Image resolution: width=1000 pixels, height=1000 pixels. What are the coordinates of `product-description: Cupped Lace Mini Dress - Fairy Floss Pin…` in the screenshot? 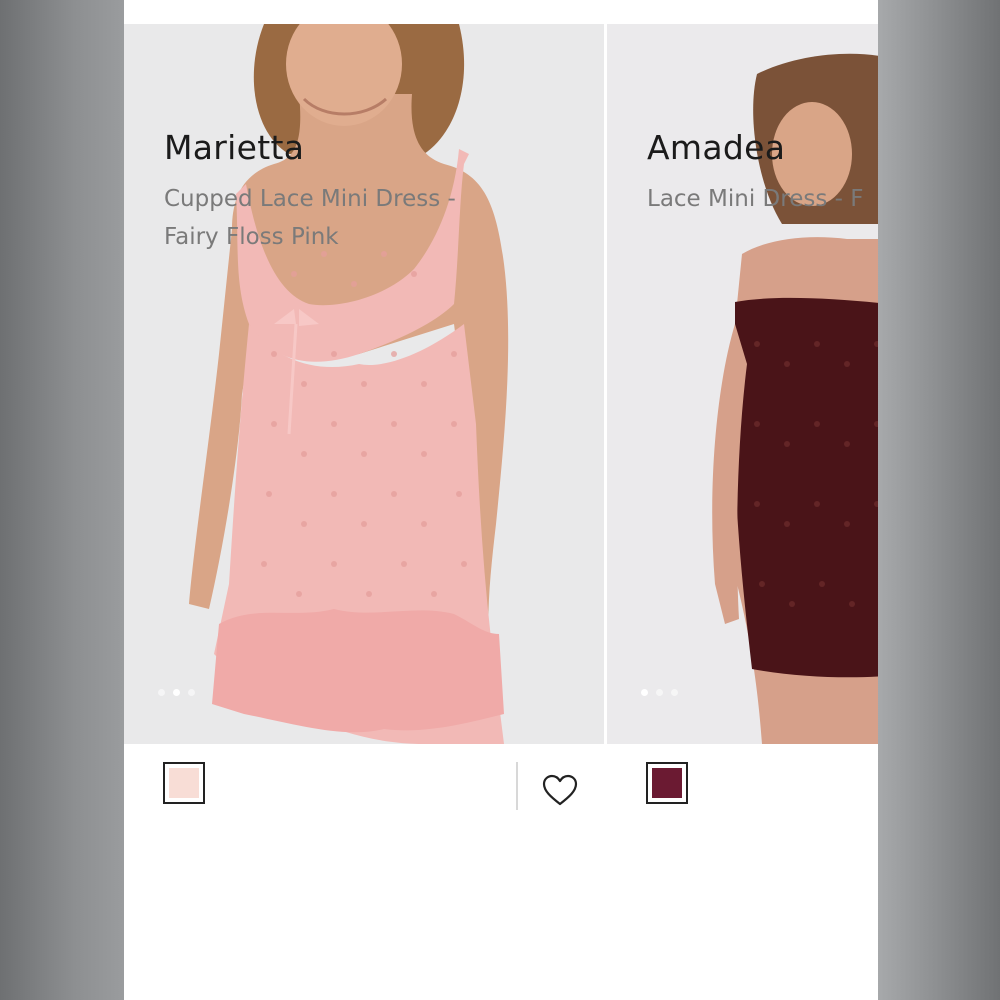 It's located at (354, 218).